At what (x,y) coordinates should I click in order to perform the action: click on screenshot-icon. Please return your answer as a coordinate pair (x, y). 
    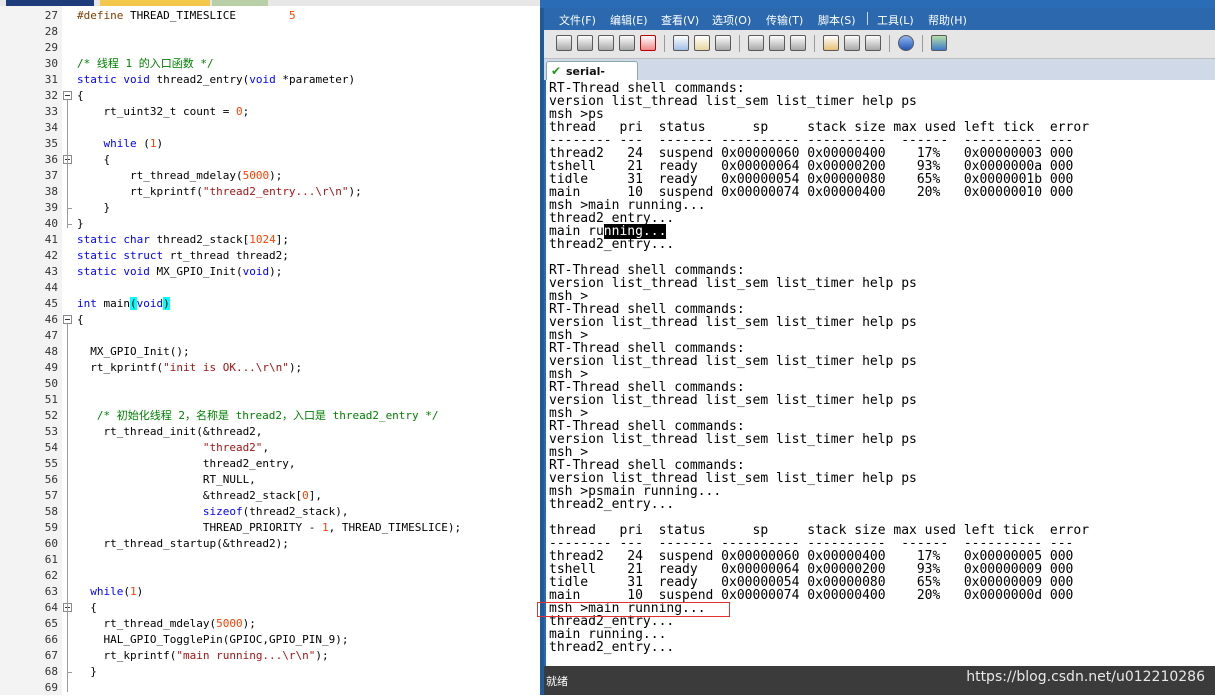
    Looking at the image, I should click on (939, 43).